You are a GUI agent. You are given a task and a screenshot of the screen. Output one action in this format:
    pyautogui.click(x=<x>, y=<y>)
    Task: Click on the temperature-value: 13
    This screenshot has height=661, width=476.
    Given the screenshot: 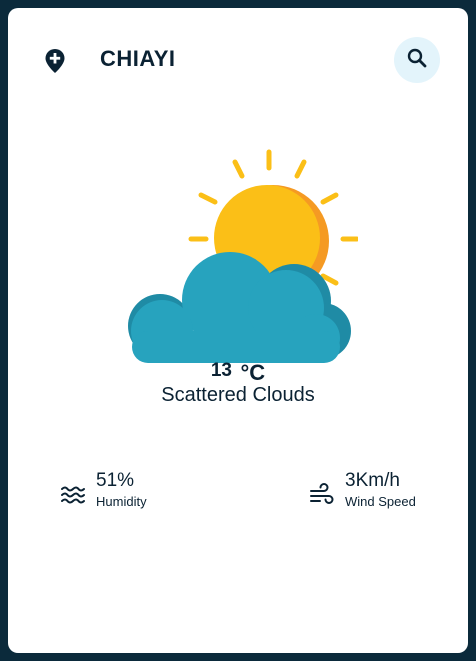 What is the action you would take?
    pyautogui.click(x=221, y=370)
    